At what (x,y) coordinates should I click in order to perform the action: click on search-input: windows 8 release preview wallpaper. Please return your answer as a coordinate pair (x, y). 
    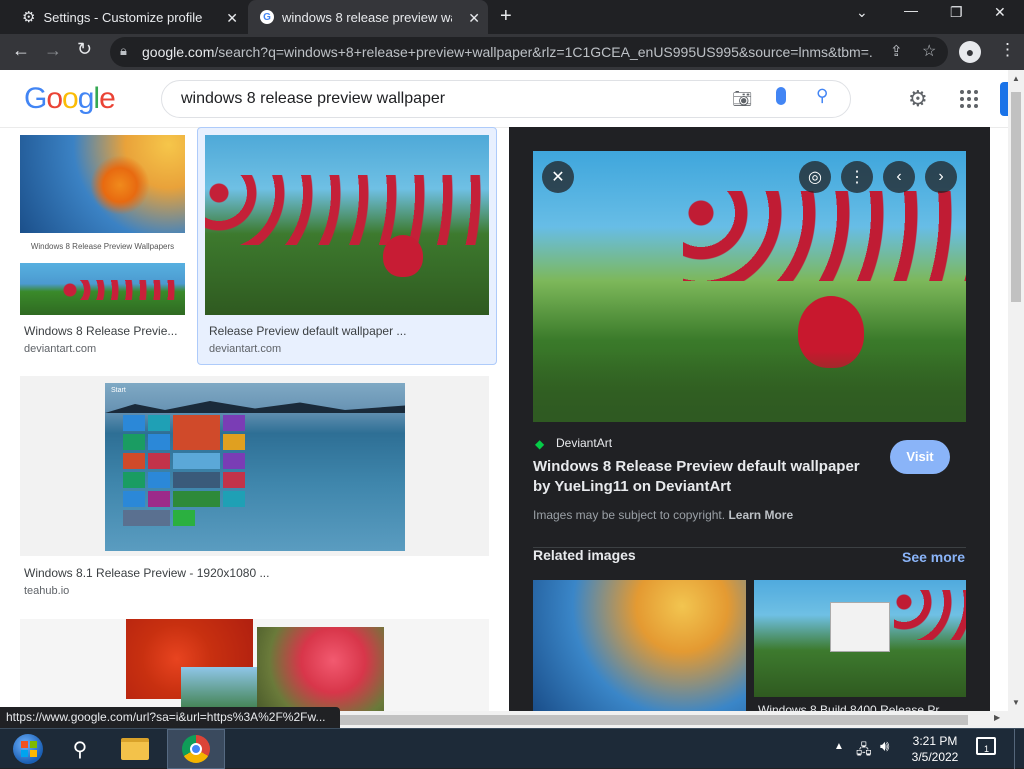
    Looking at the image, I should click on (313, 99).